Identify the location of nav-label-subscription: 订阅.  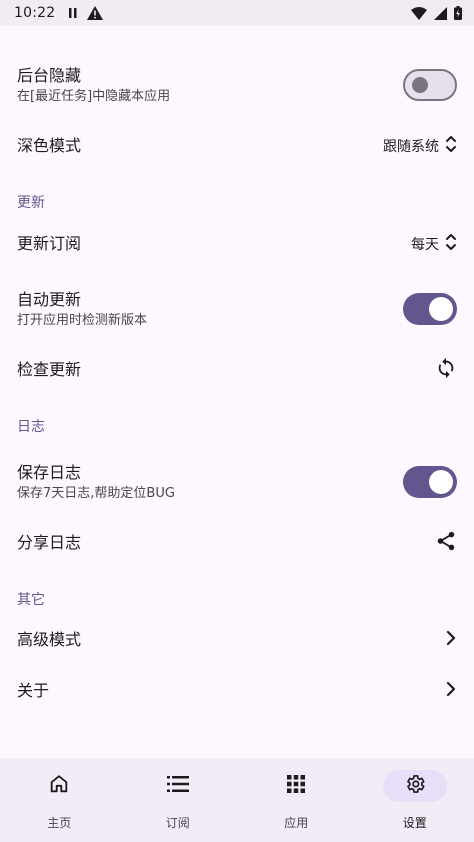
(177, 823).